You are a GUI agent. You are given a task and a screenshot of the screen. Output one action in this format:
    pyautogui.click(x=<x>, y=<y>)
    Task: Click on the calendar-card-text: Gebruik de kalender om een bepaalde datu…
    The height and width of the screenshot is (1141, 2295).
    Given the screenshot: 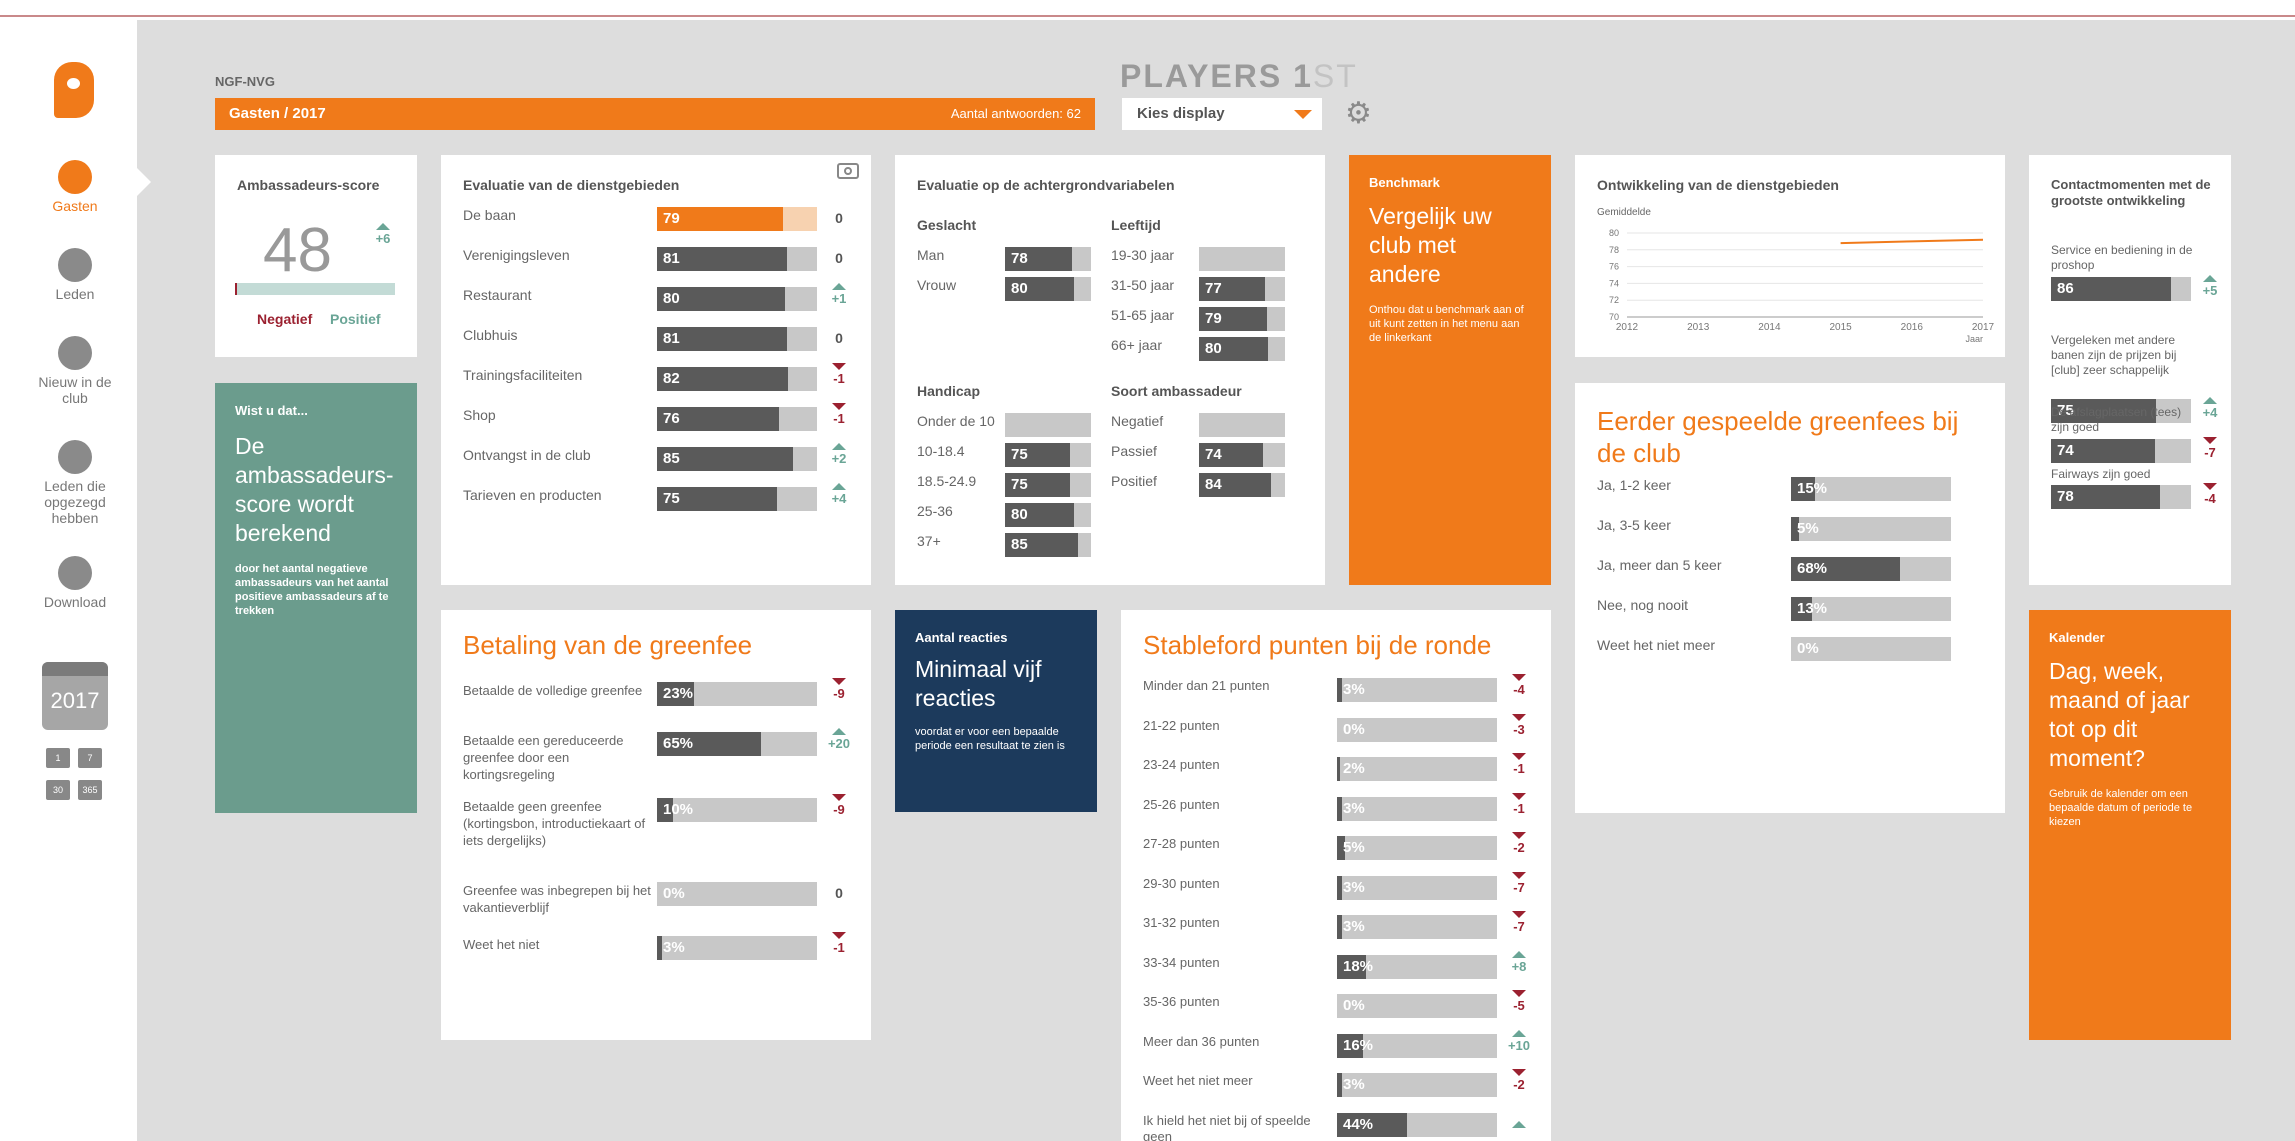 What is the action you would take?
    pyautogui.click(x=2121, y=808)
    